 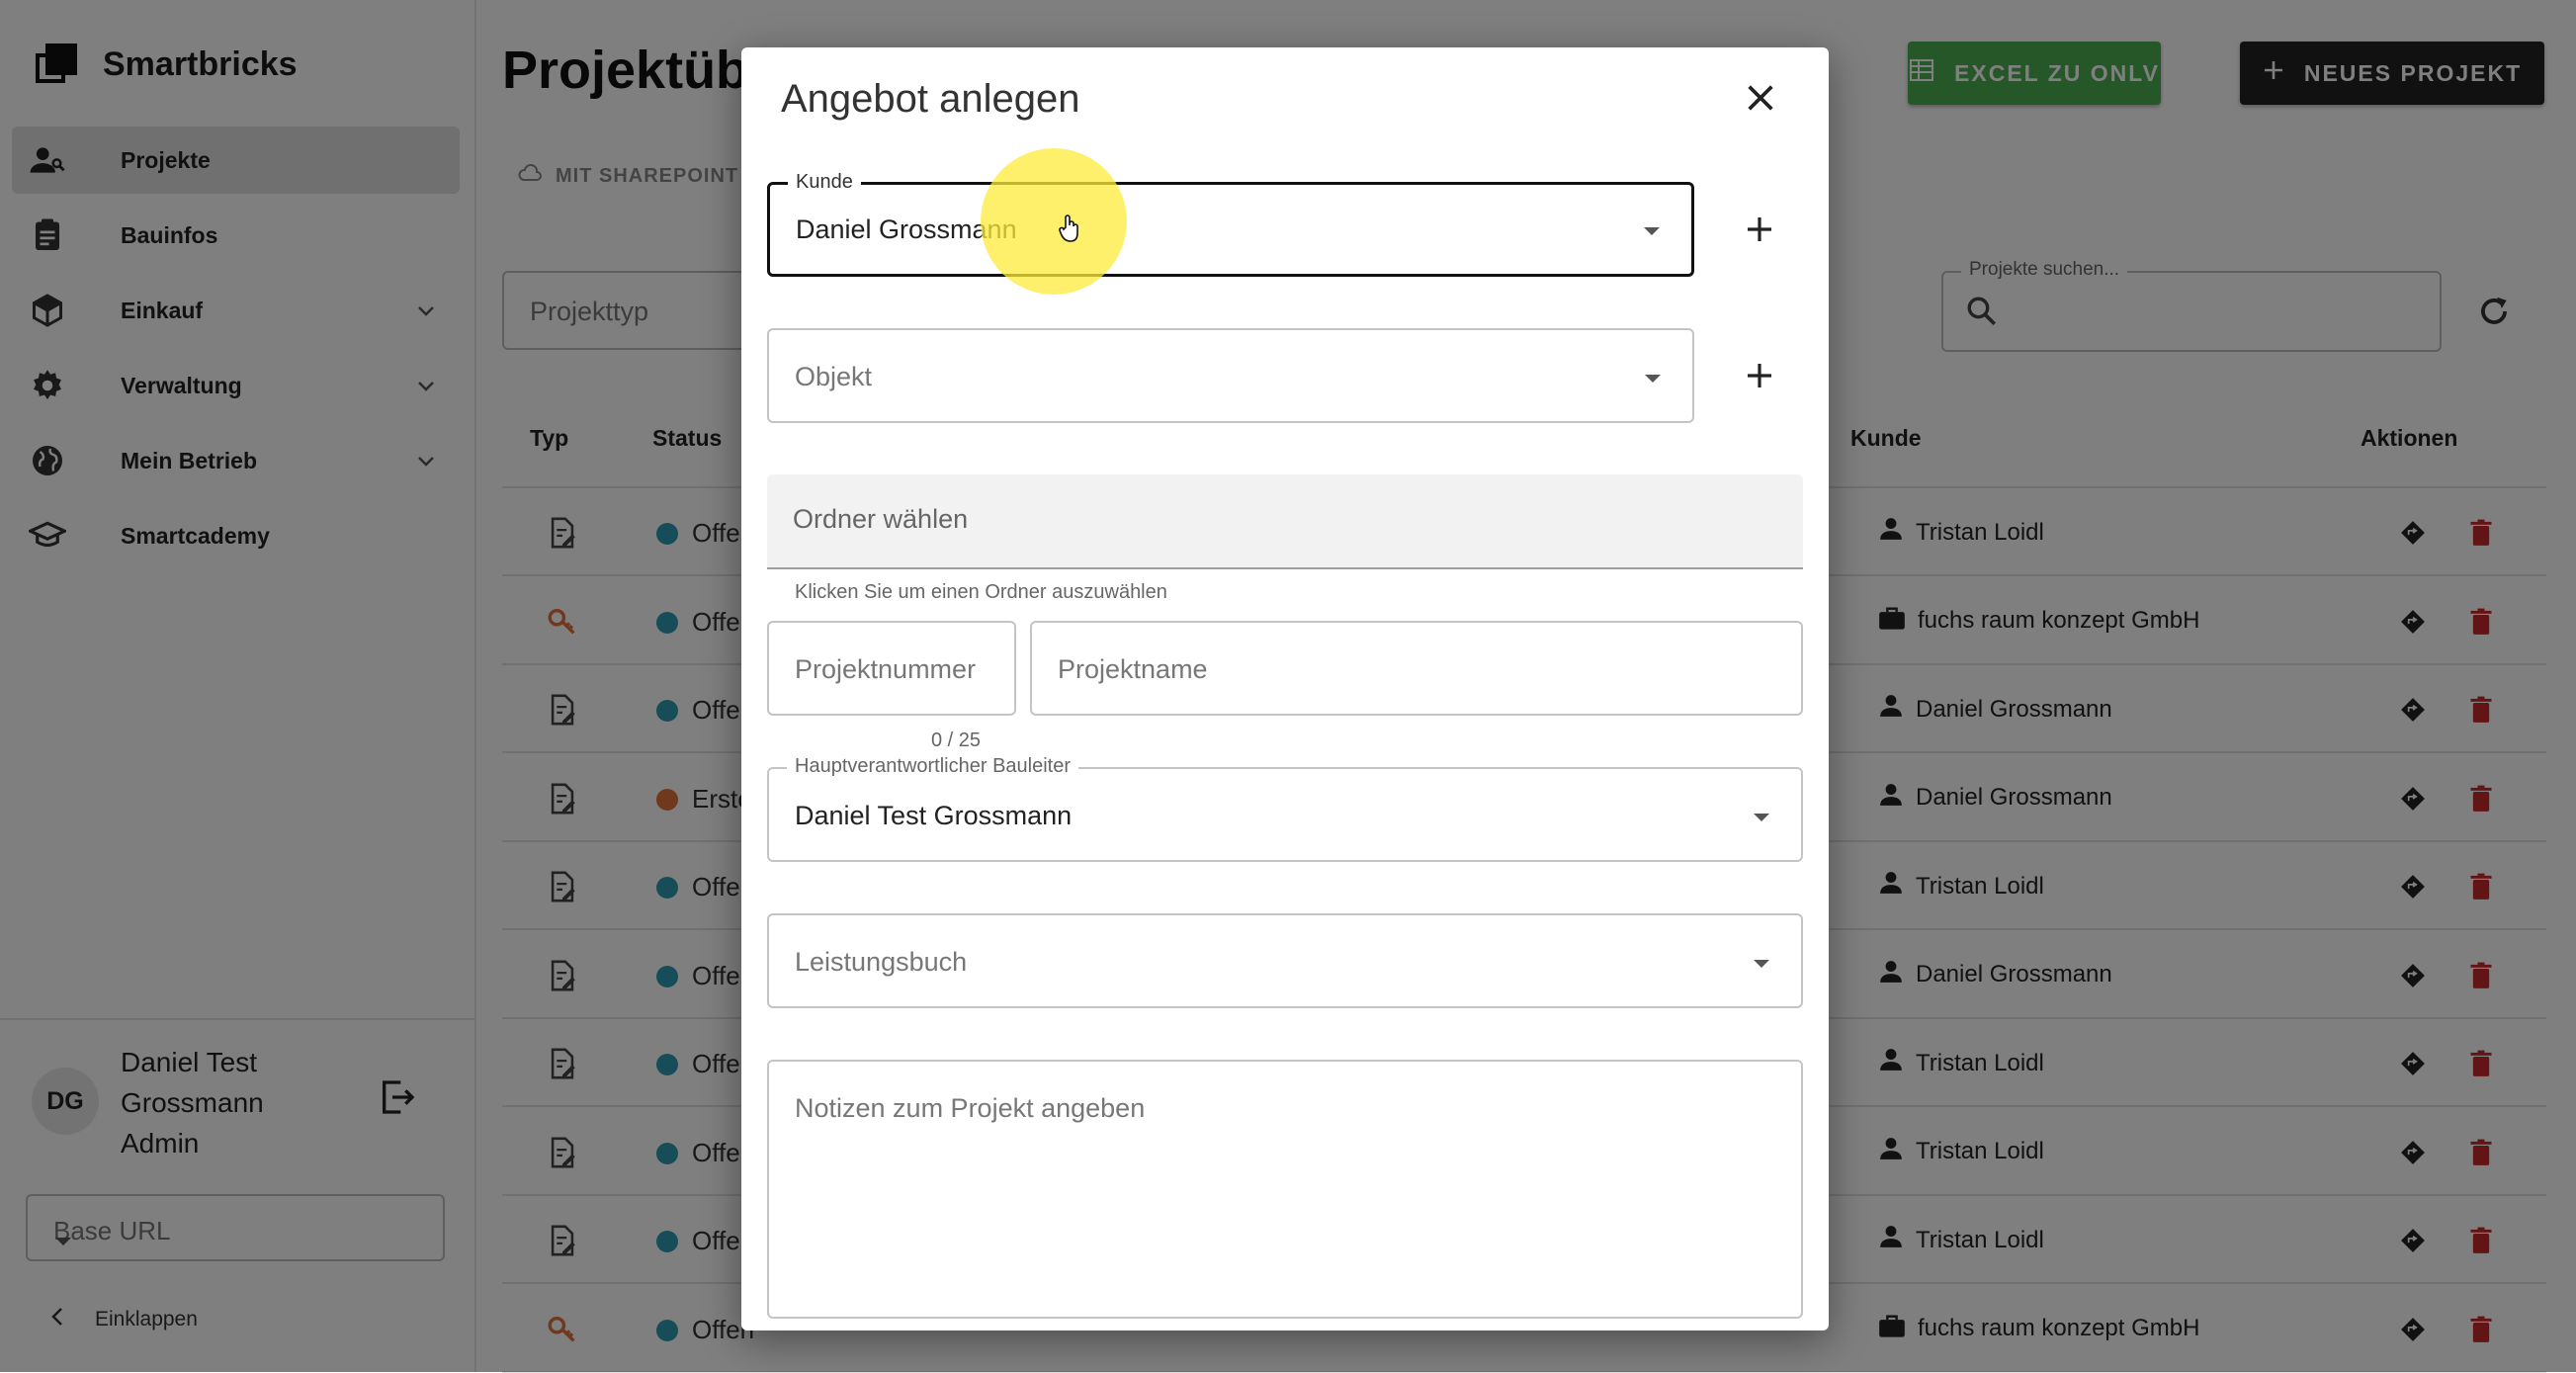 I want to click on objekt-select: Objekt, so click(x=1230, y=375).